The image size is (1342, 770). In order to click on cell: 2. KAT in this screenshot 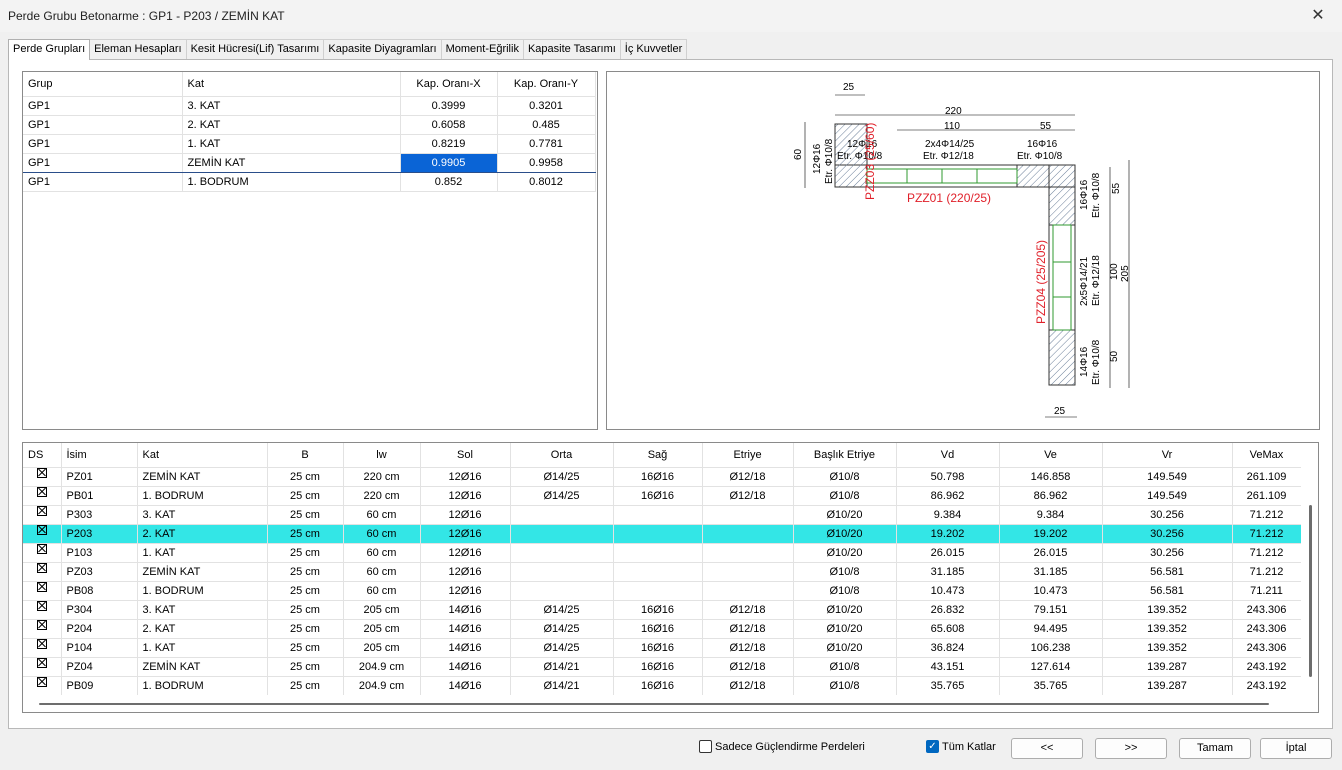, I will do `click(202, 629)`.